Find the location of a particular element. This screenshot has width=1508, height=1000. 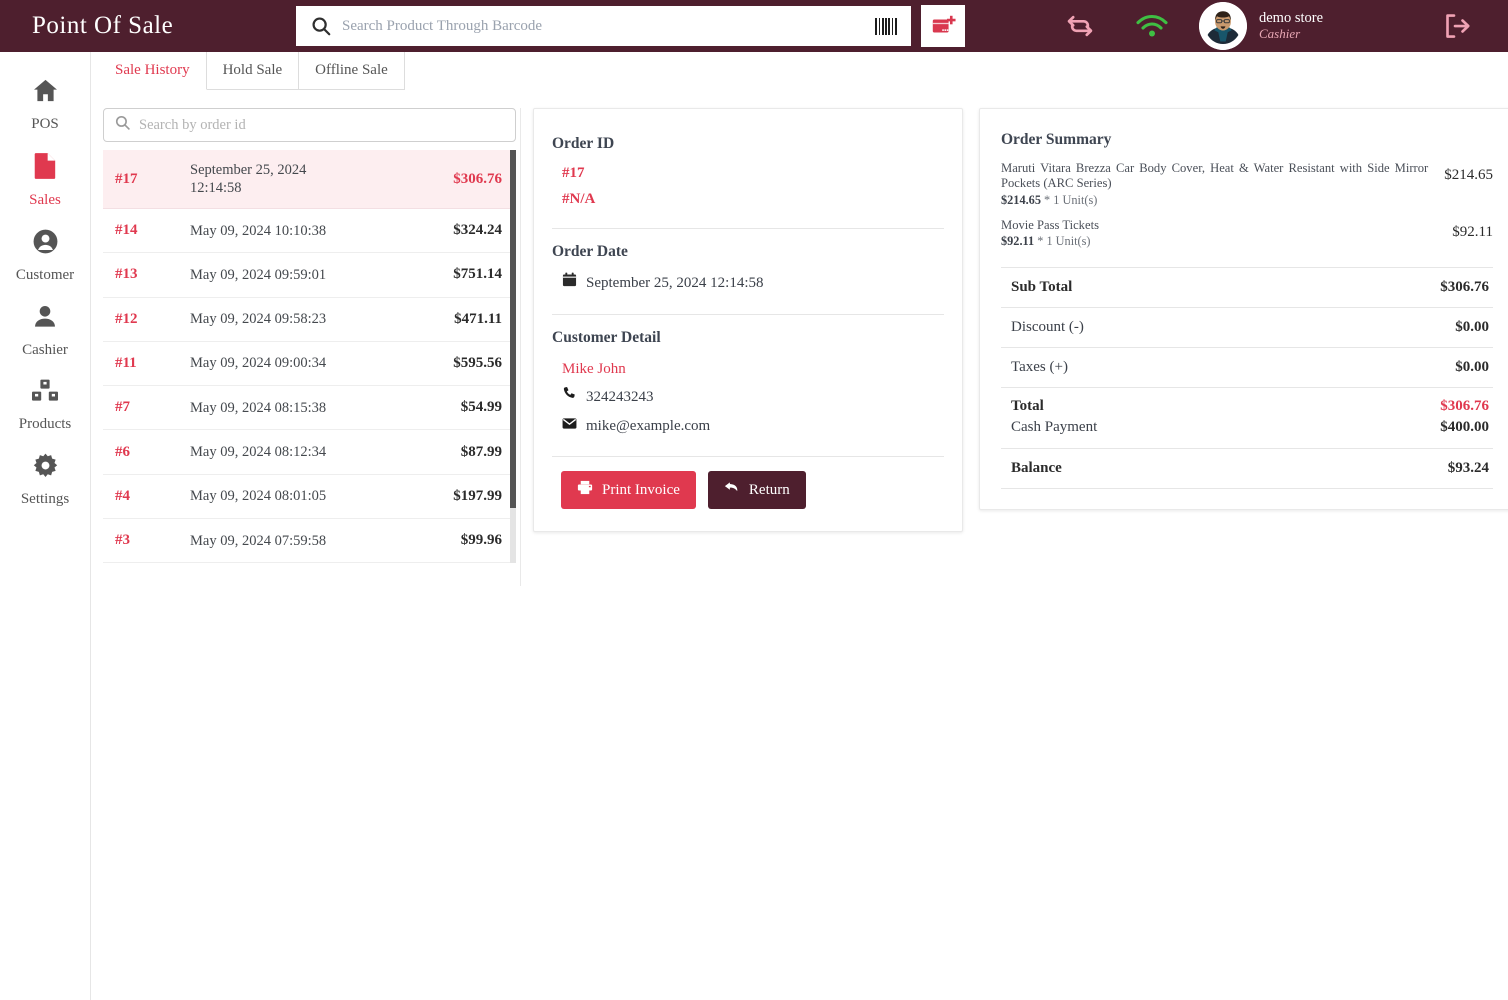

table-row: #13 May 09, 2024 09:59:01 $751.14 is located at coordinates (309, 275).